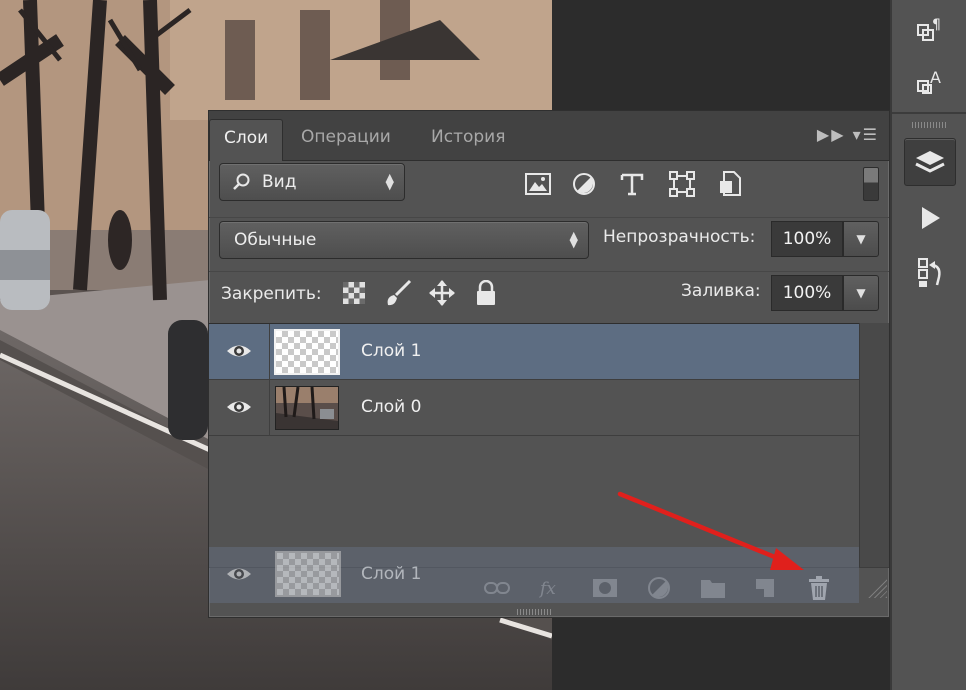  What do you see at coordinates (930, 218) in the screenshot?
I see `actions-panel-icon` at bounding box center [930, 218].